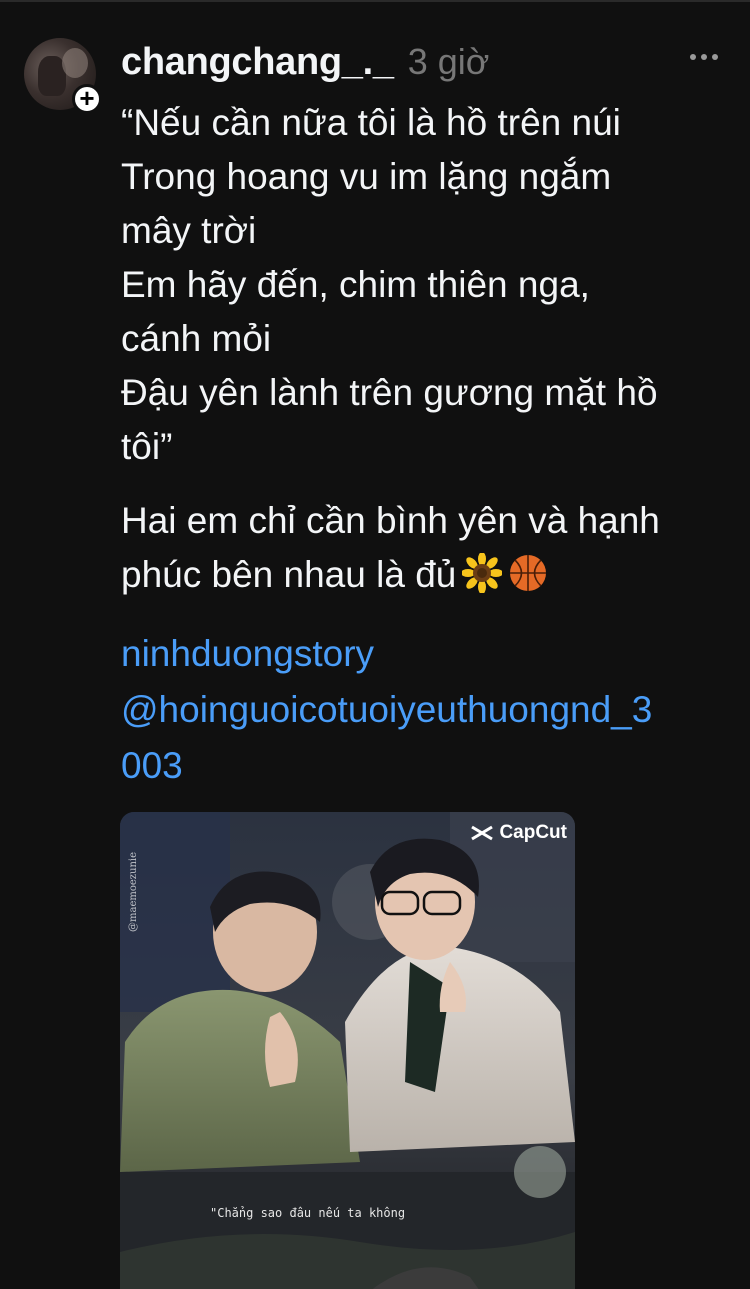  What do you see at coordinates (147, 446) in the screenshot?
I see `poem-line: tôi”` at bounding box center [147, 446].